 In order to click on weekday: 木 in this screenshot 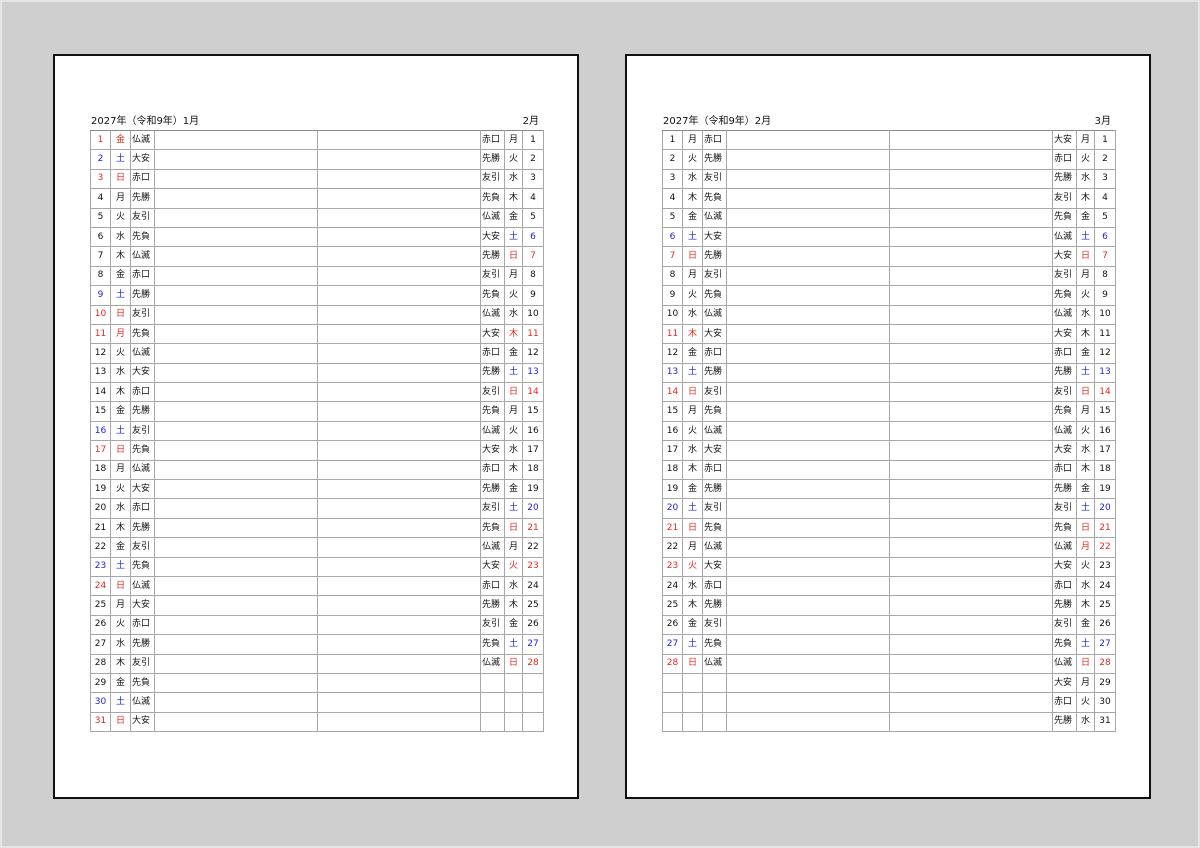, I will do `click(692, 334)`.